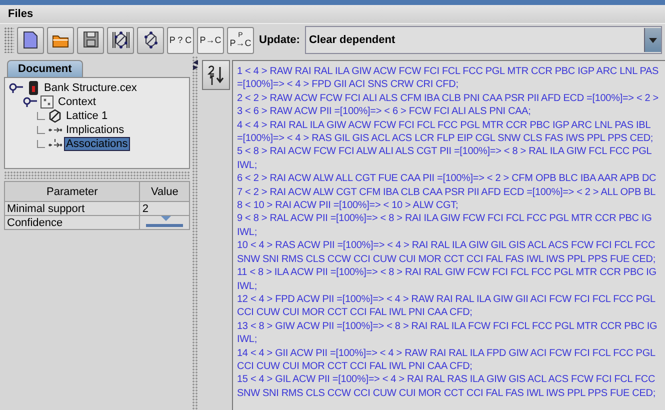 This screenshot has height=410, width=665. I want to click on table-cell: Minimal support, so click(72, 209).